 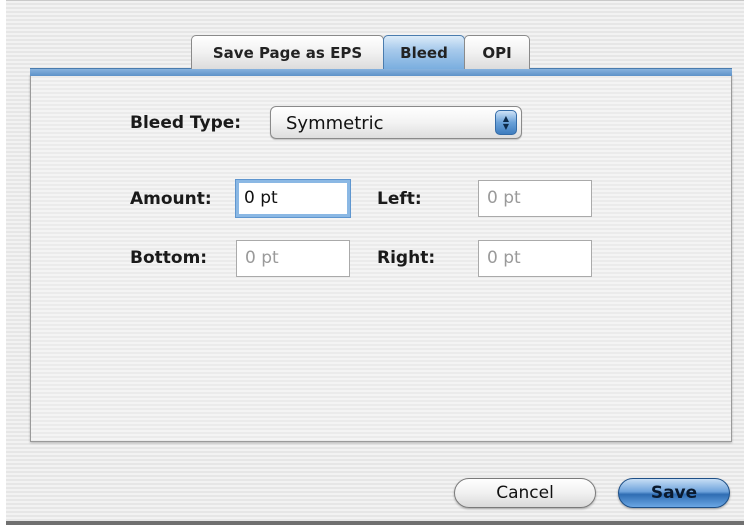 What do you see at coordinates (381, 72) in the screenshot?
I see `tab-bar-divider` at bounding box center [381, 72].